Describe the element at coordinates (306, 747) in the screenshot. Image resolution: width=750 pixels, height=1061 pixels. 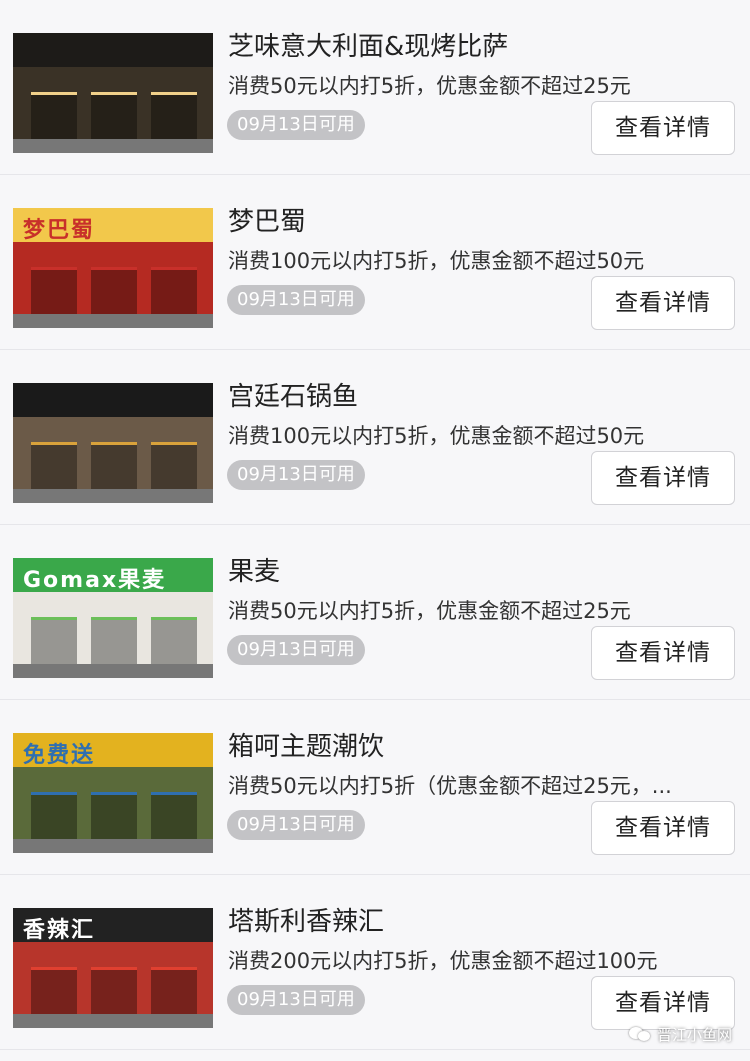
I see `store-name: 箱呵主题潮饮` at that location.